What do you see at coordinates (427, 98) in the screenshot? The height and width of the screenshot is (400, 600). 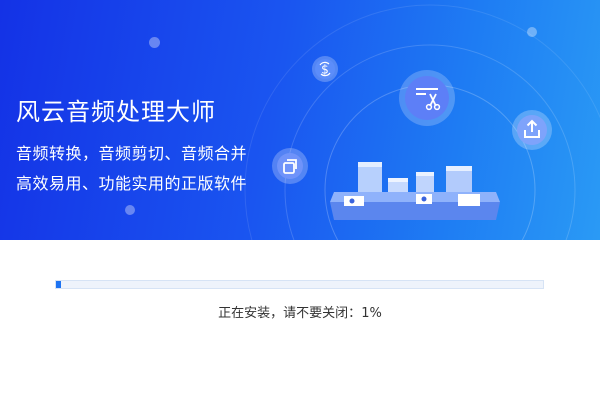 I see `scissors-cut-icon` at bounding box center [427, 98].